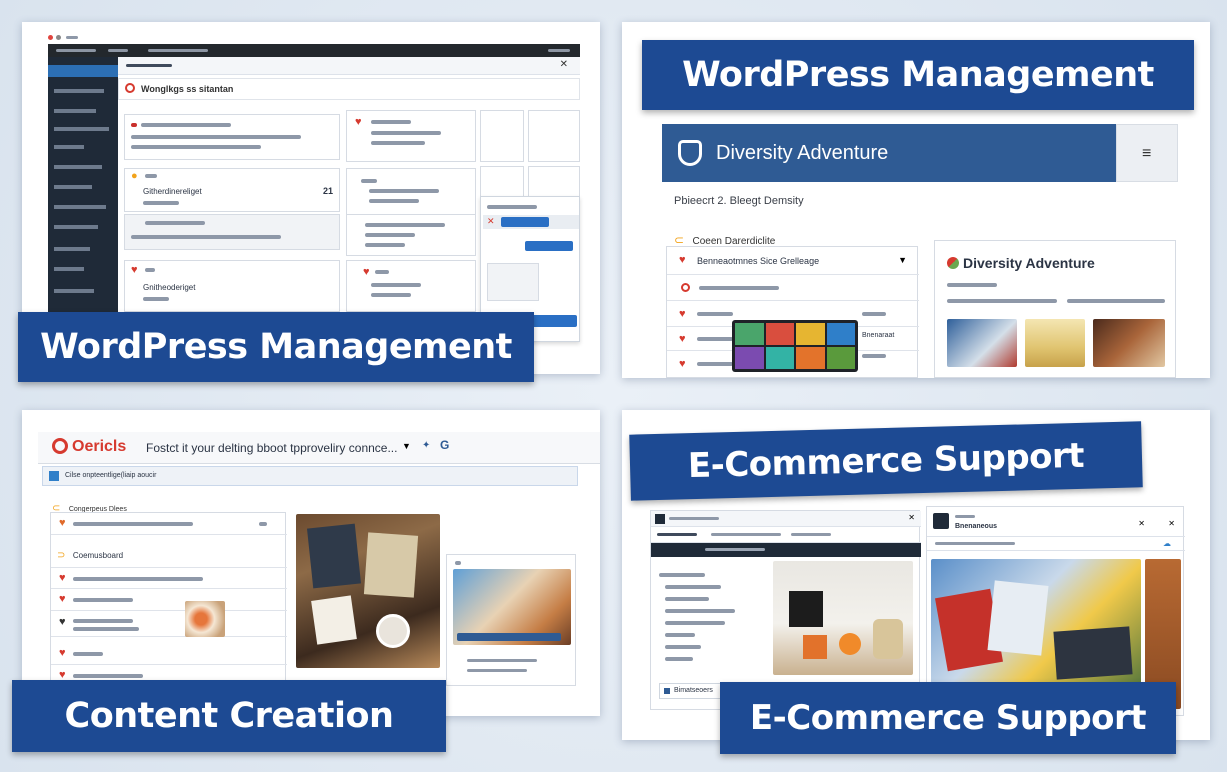 The image size is (1227, 772). What do you see at coordinates (953, 263) in the screenshot?
I see `leaf-icon` at bounding box center [953, 263].